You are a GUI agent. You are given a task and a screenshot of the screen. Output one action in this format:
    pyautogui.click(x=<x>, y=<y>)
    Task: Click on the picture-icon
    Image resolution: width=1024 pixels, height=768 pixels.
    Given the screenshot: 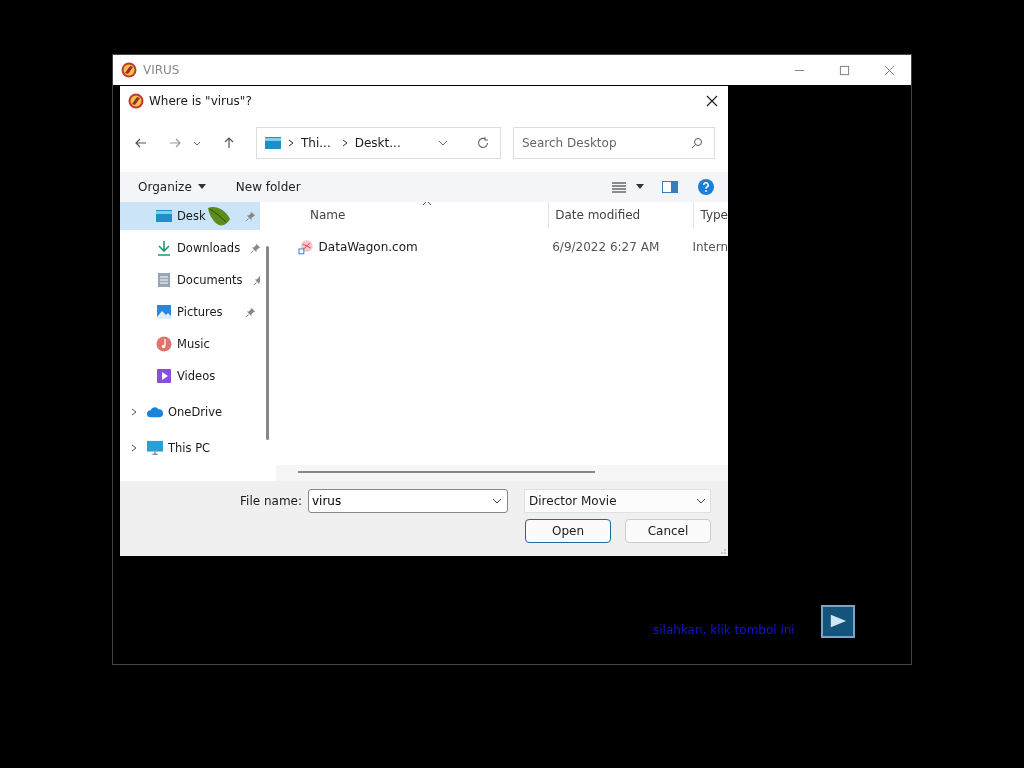 What is the action you would take?
    pyautogui.click(x=164, y=312)
    